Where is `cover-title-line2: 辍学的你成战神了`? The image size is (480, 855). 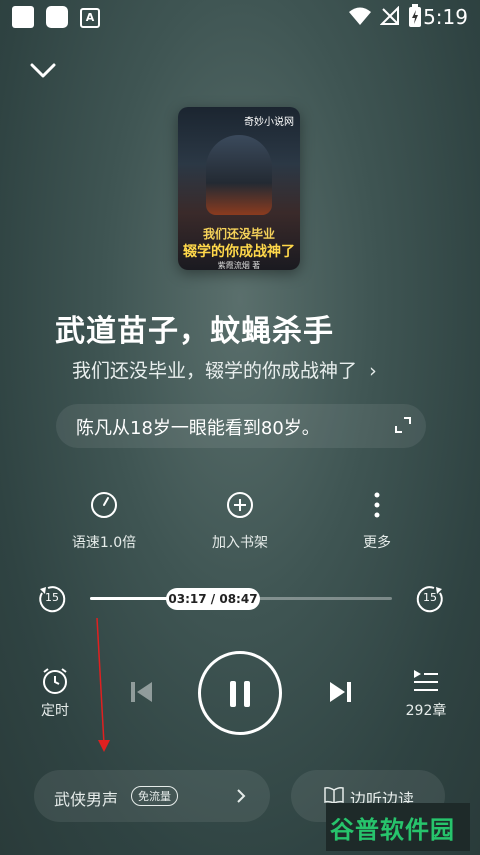 cover-title-line2: 辍学的你成战神了 is located at coordinates (239, 252).